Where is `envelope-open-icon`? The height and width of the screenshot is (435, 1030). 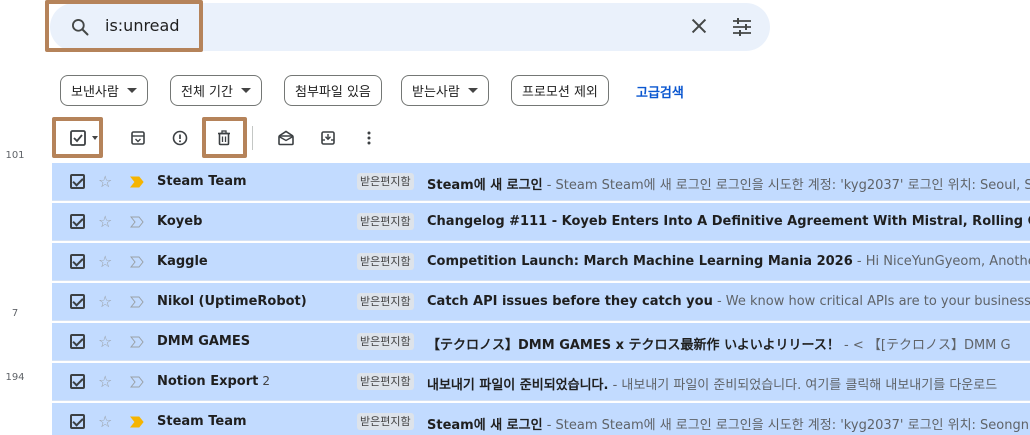 envelope-open-icon is located at coordinates (286, 138).